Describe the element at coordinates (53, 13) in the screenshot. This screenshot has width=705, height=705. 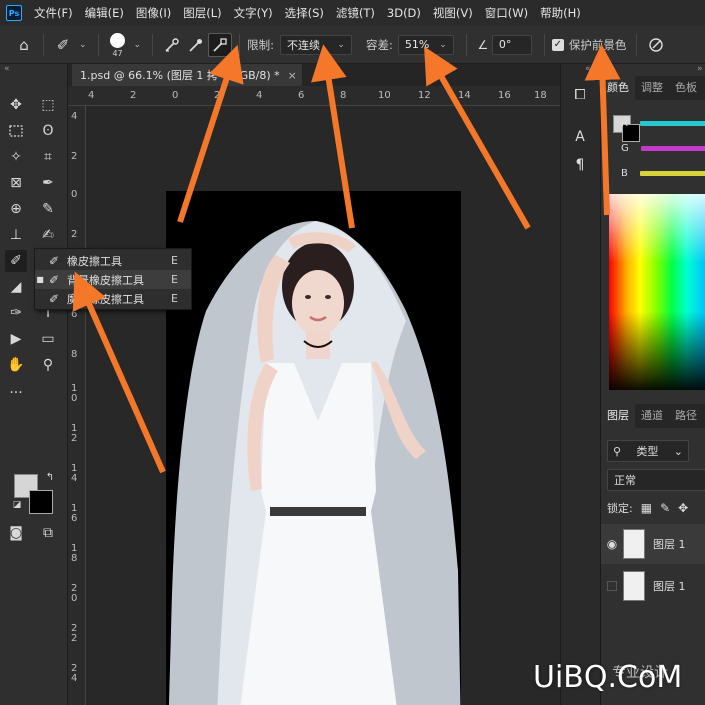
I see `menu-file: 文件(F)` at that location.